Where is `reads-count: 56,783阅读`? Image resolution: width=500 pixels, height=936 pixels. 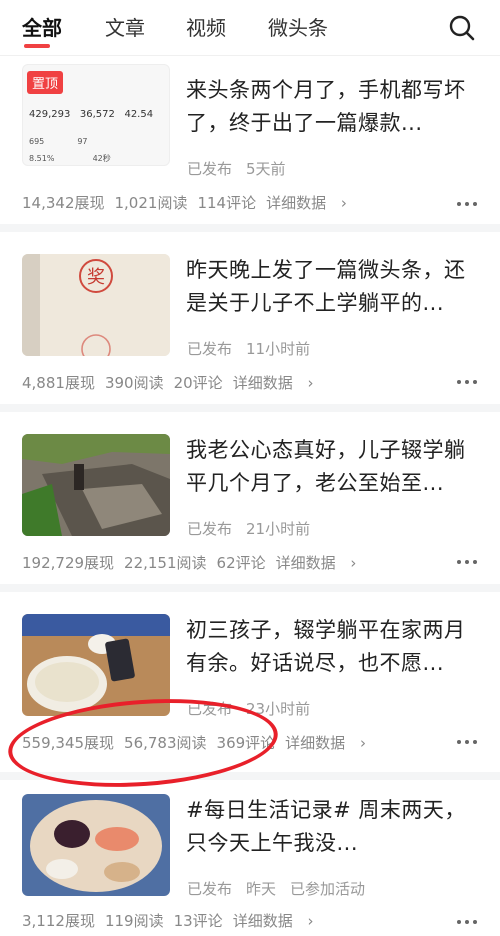 reads-count: 56,783阅读 is located at coordinates (165, 743).